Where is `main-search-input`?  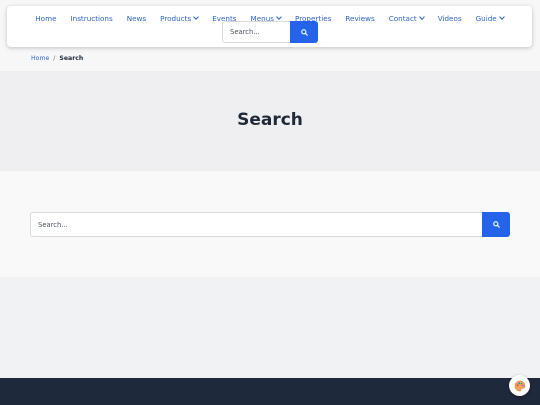 main-search-input is located at coordinates (256, 224).